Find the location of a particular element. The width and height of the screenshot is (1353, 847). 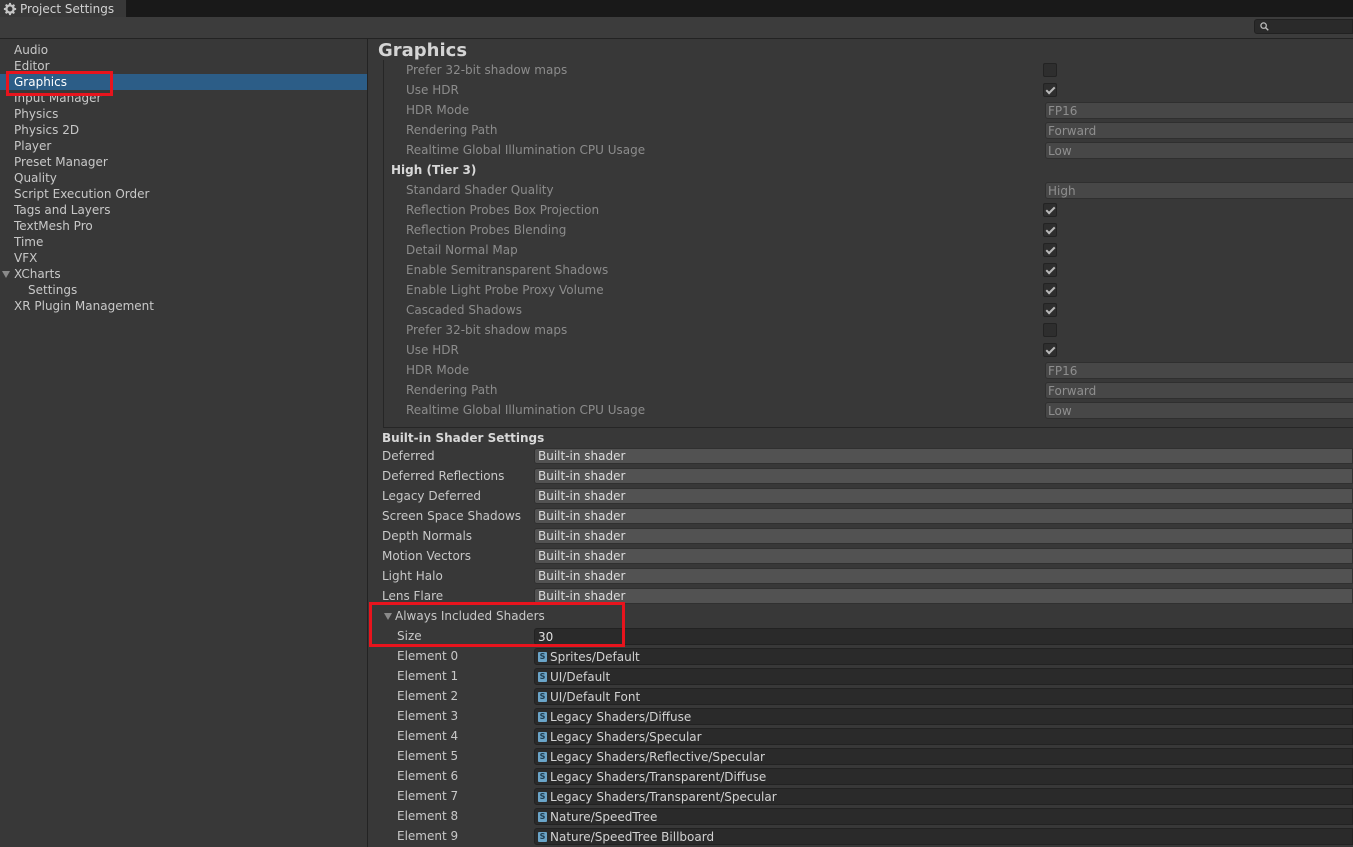

size-label: Size is located at coordinates (409, 636).